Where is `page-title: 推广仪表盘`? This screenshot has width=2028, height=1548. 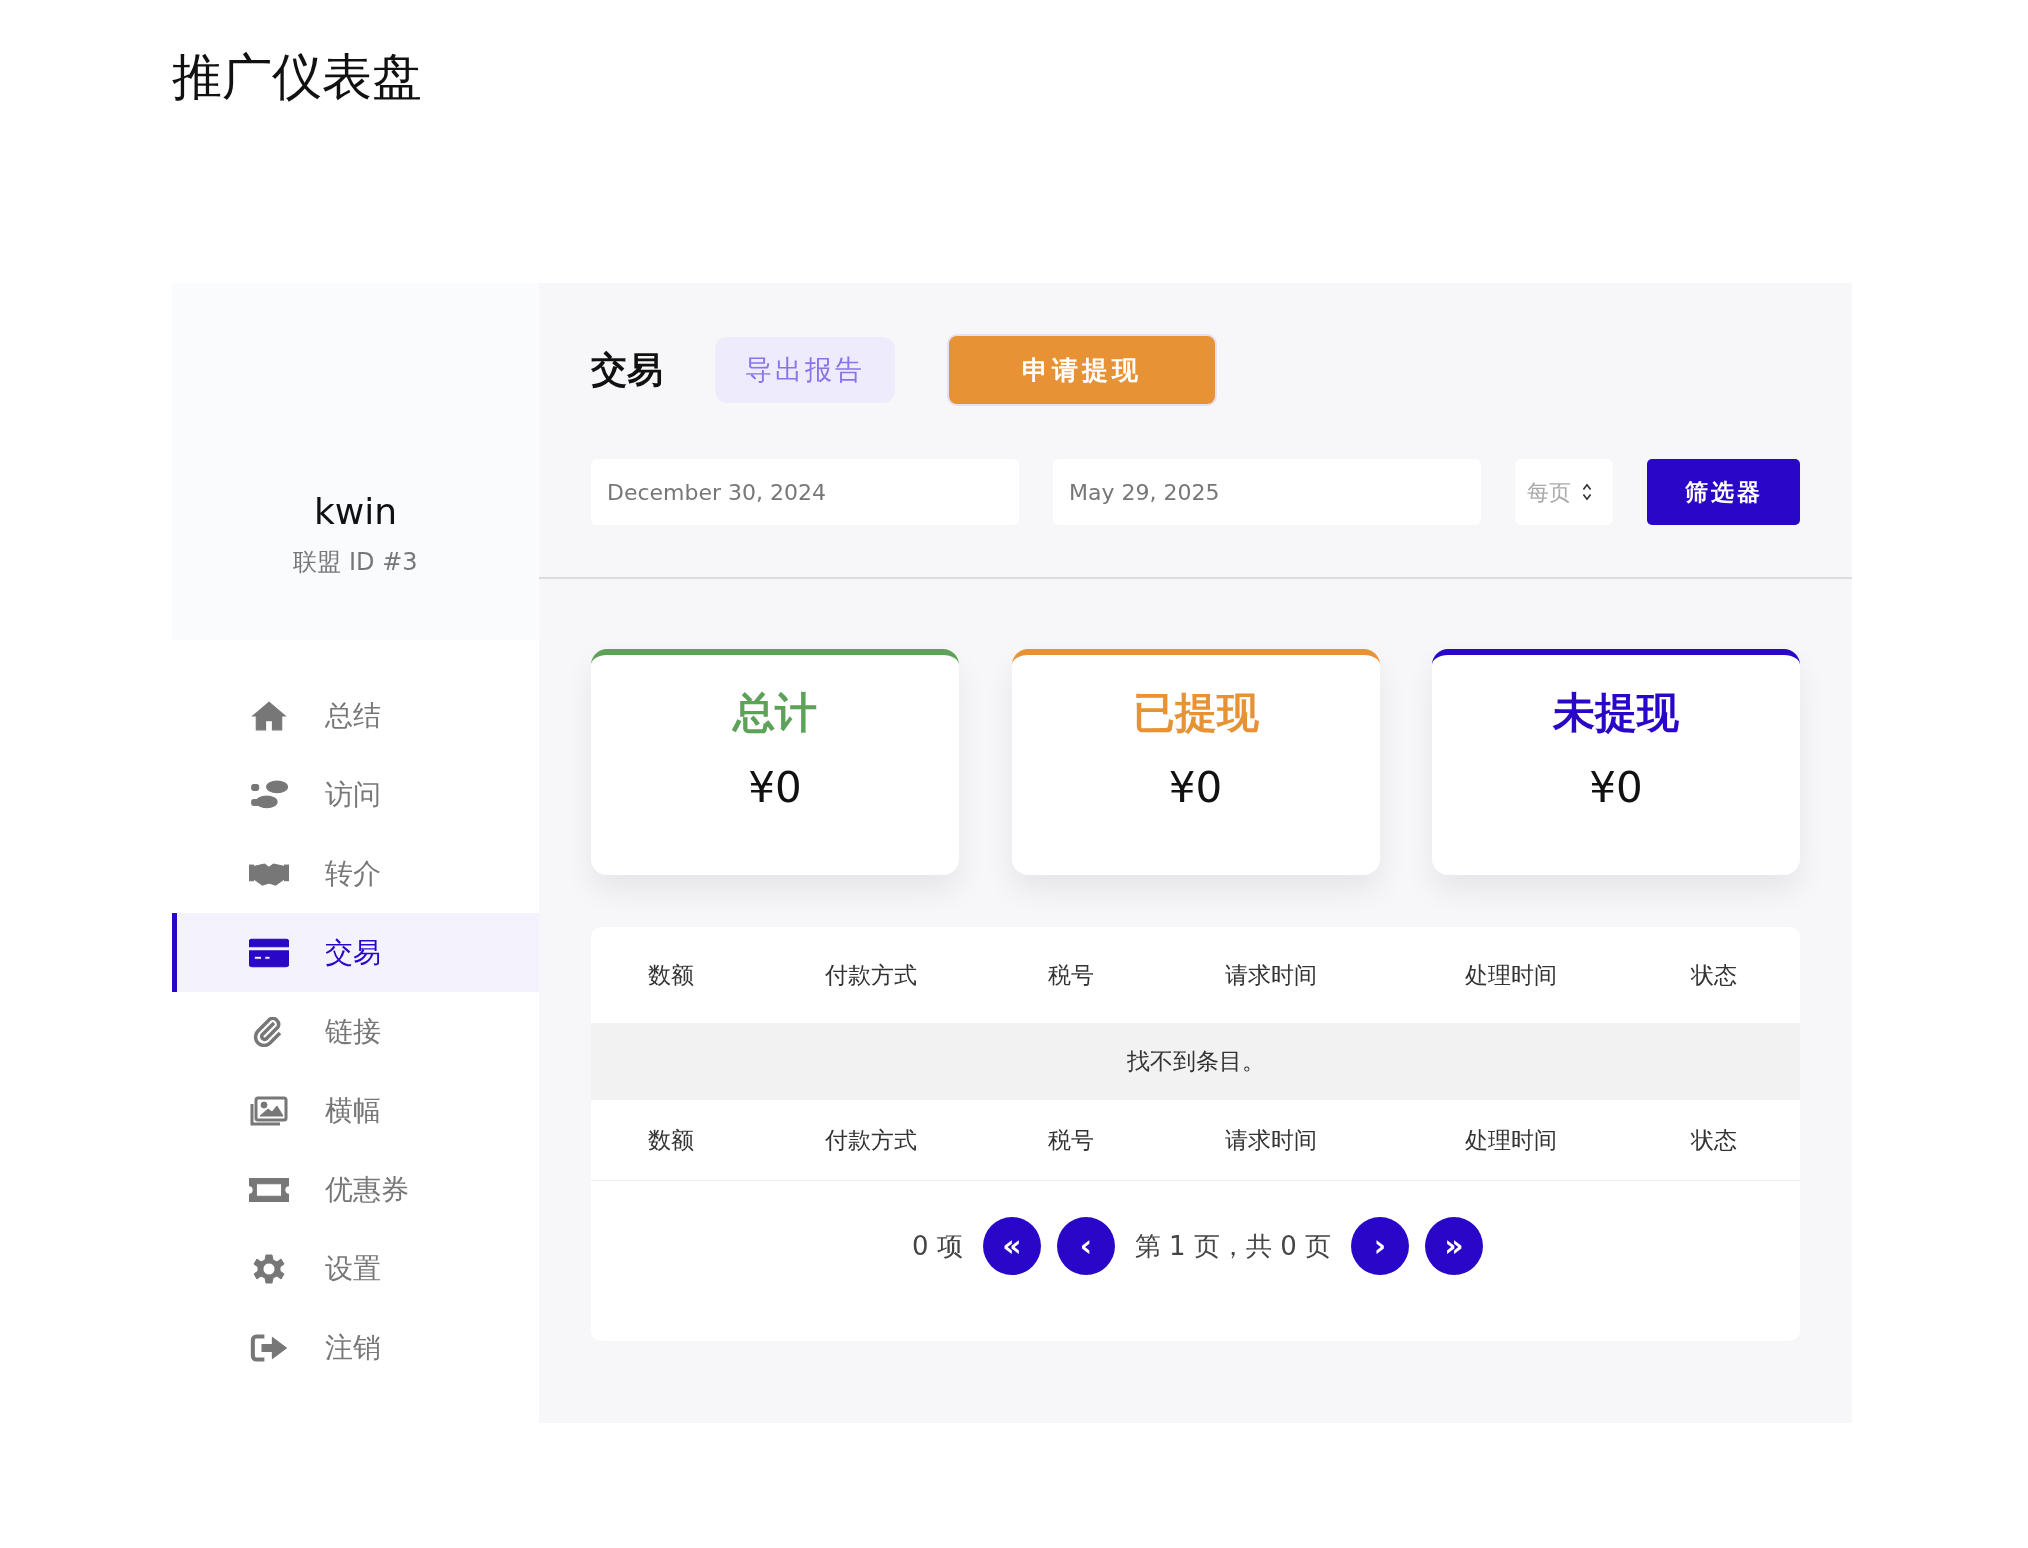
page-title: 推广仪表盘 is located at coordinates (297, 77).